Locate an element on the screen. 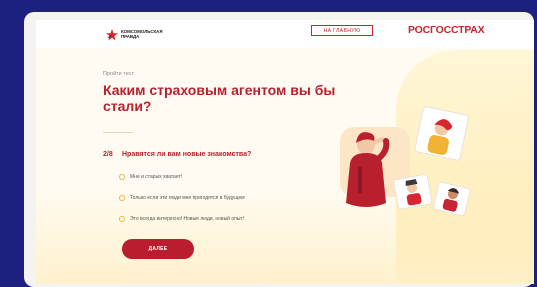 The height and width of the screenshot is (287, 537). answer-option-label: Мне и старых хватает! is located at coordinates (156, 177).